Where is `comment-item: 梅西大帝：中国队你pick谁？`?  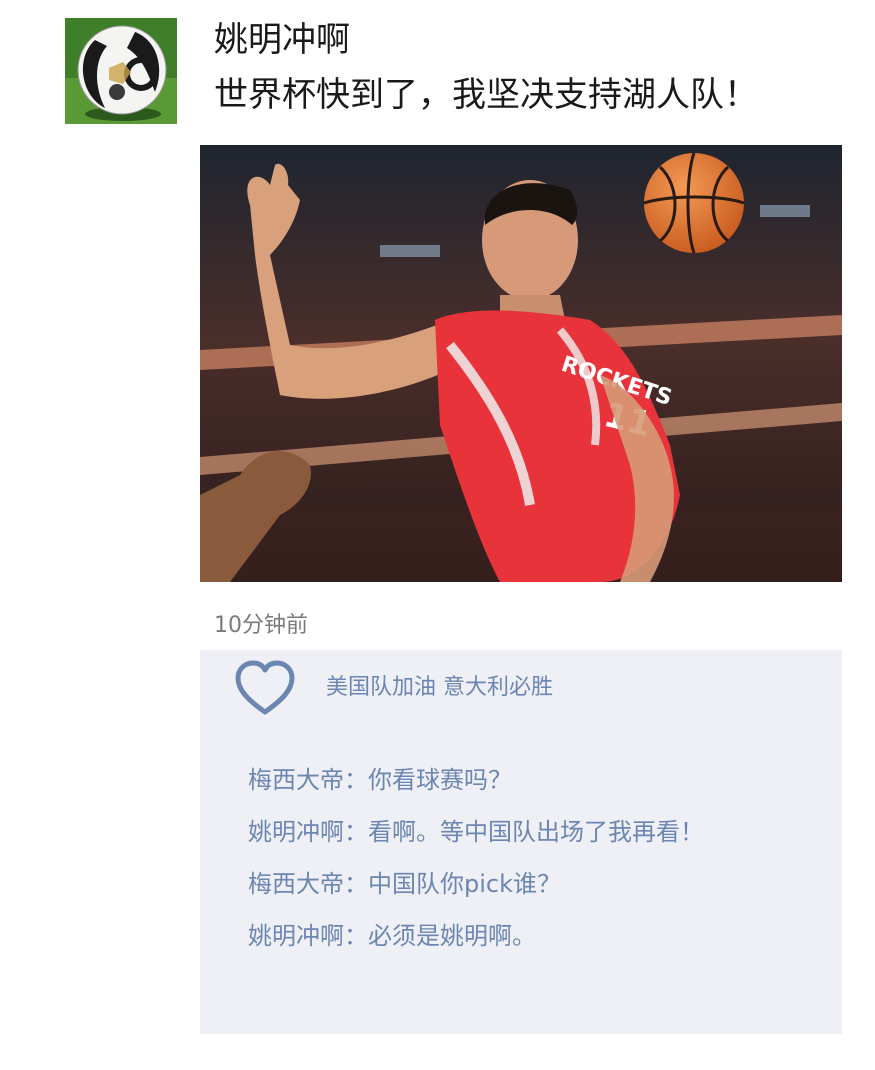
comment-item: 梅西大帝：中国队你pick谁？ is located at coordinates (476, 884).